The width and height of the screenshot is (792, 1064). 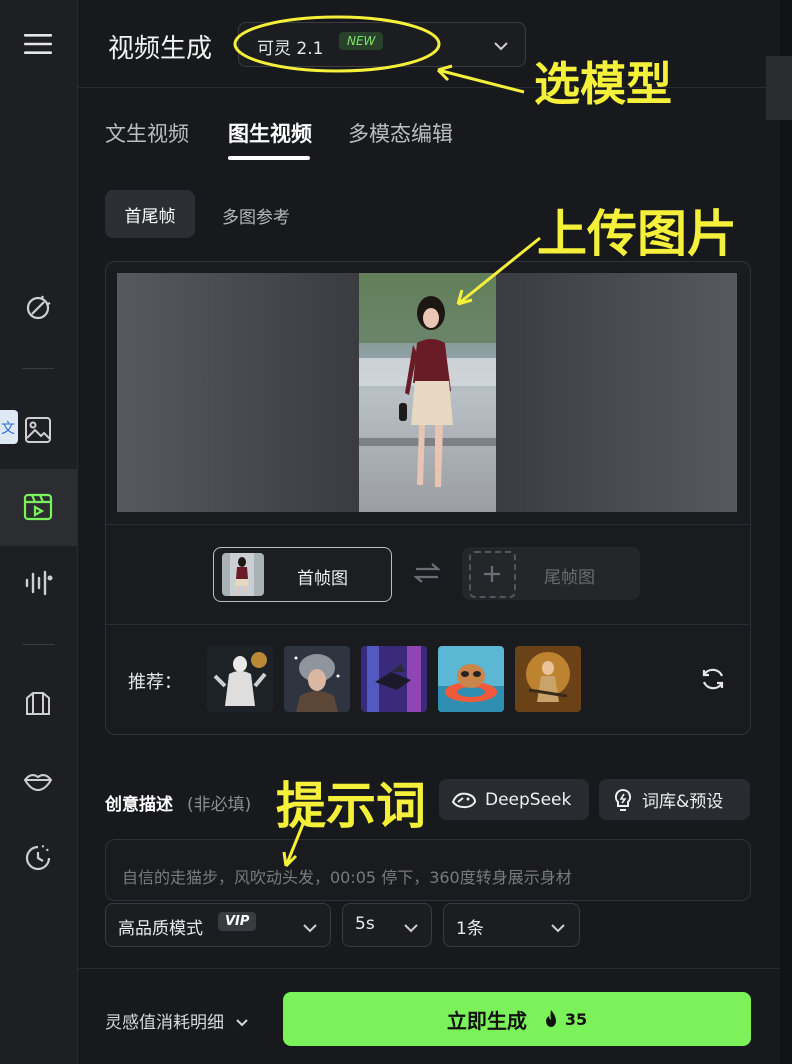 I want to click on footer-divider, so click(x=428, y=968).